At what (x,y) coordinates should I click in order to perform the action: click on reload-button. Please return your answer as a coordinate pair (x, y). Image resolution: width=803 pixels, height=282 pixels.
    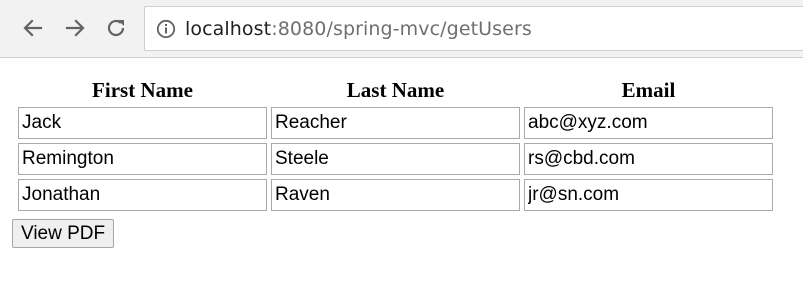
    Looking at the image, I should click on (116, 28).